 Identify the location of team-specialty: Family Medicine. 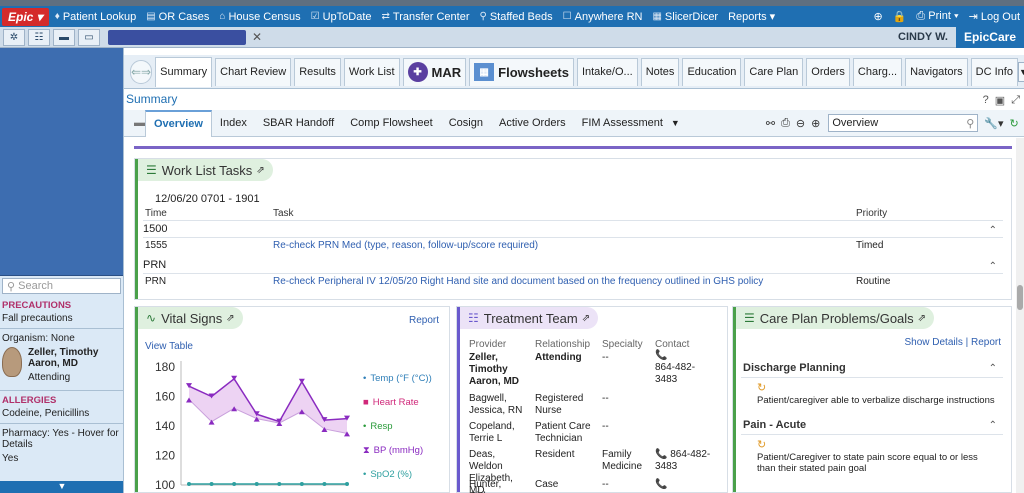
(622, 460).